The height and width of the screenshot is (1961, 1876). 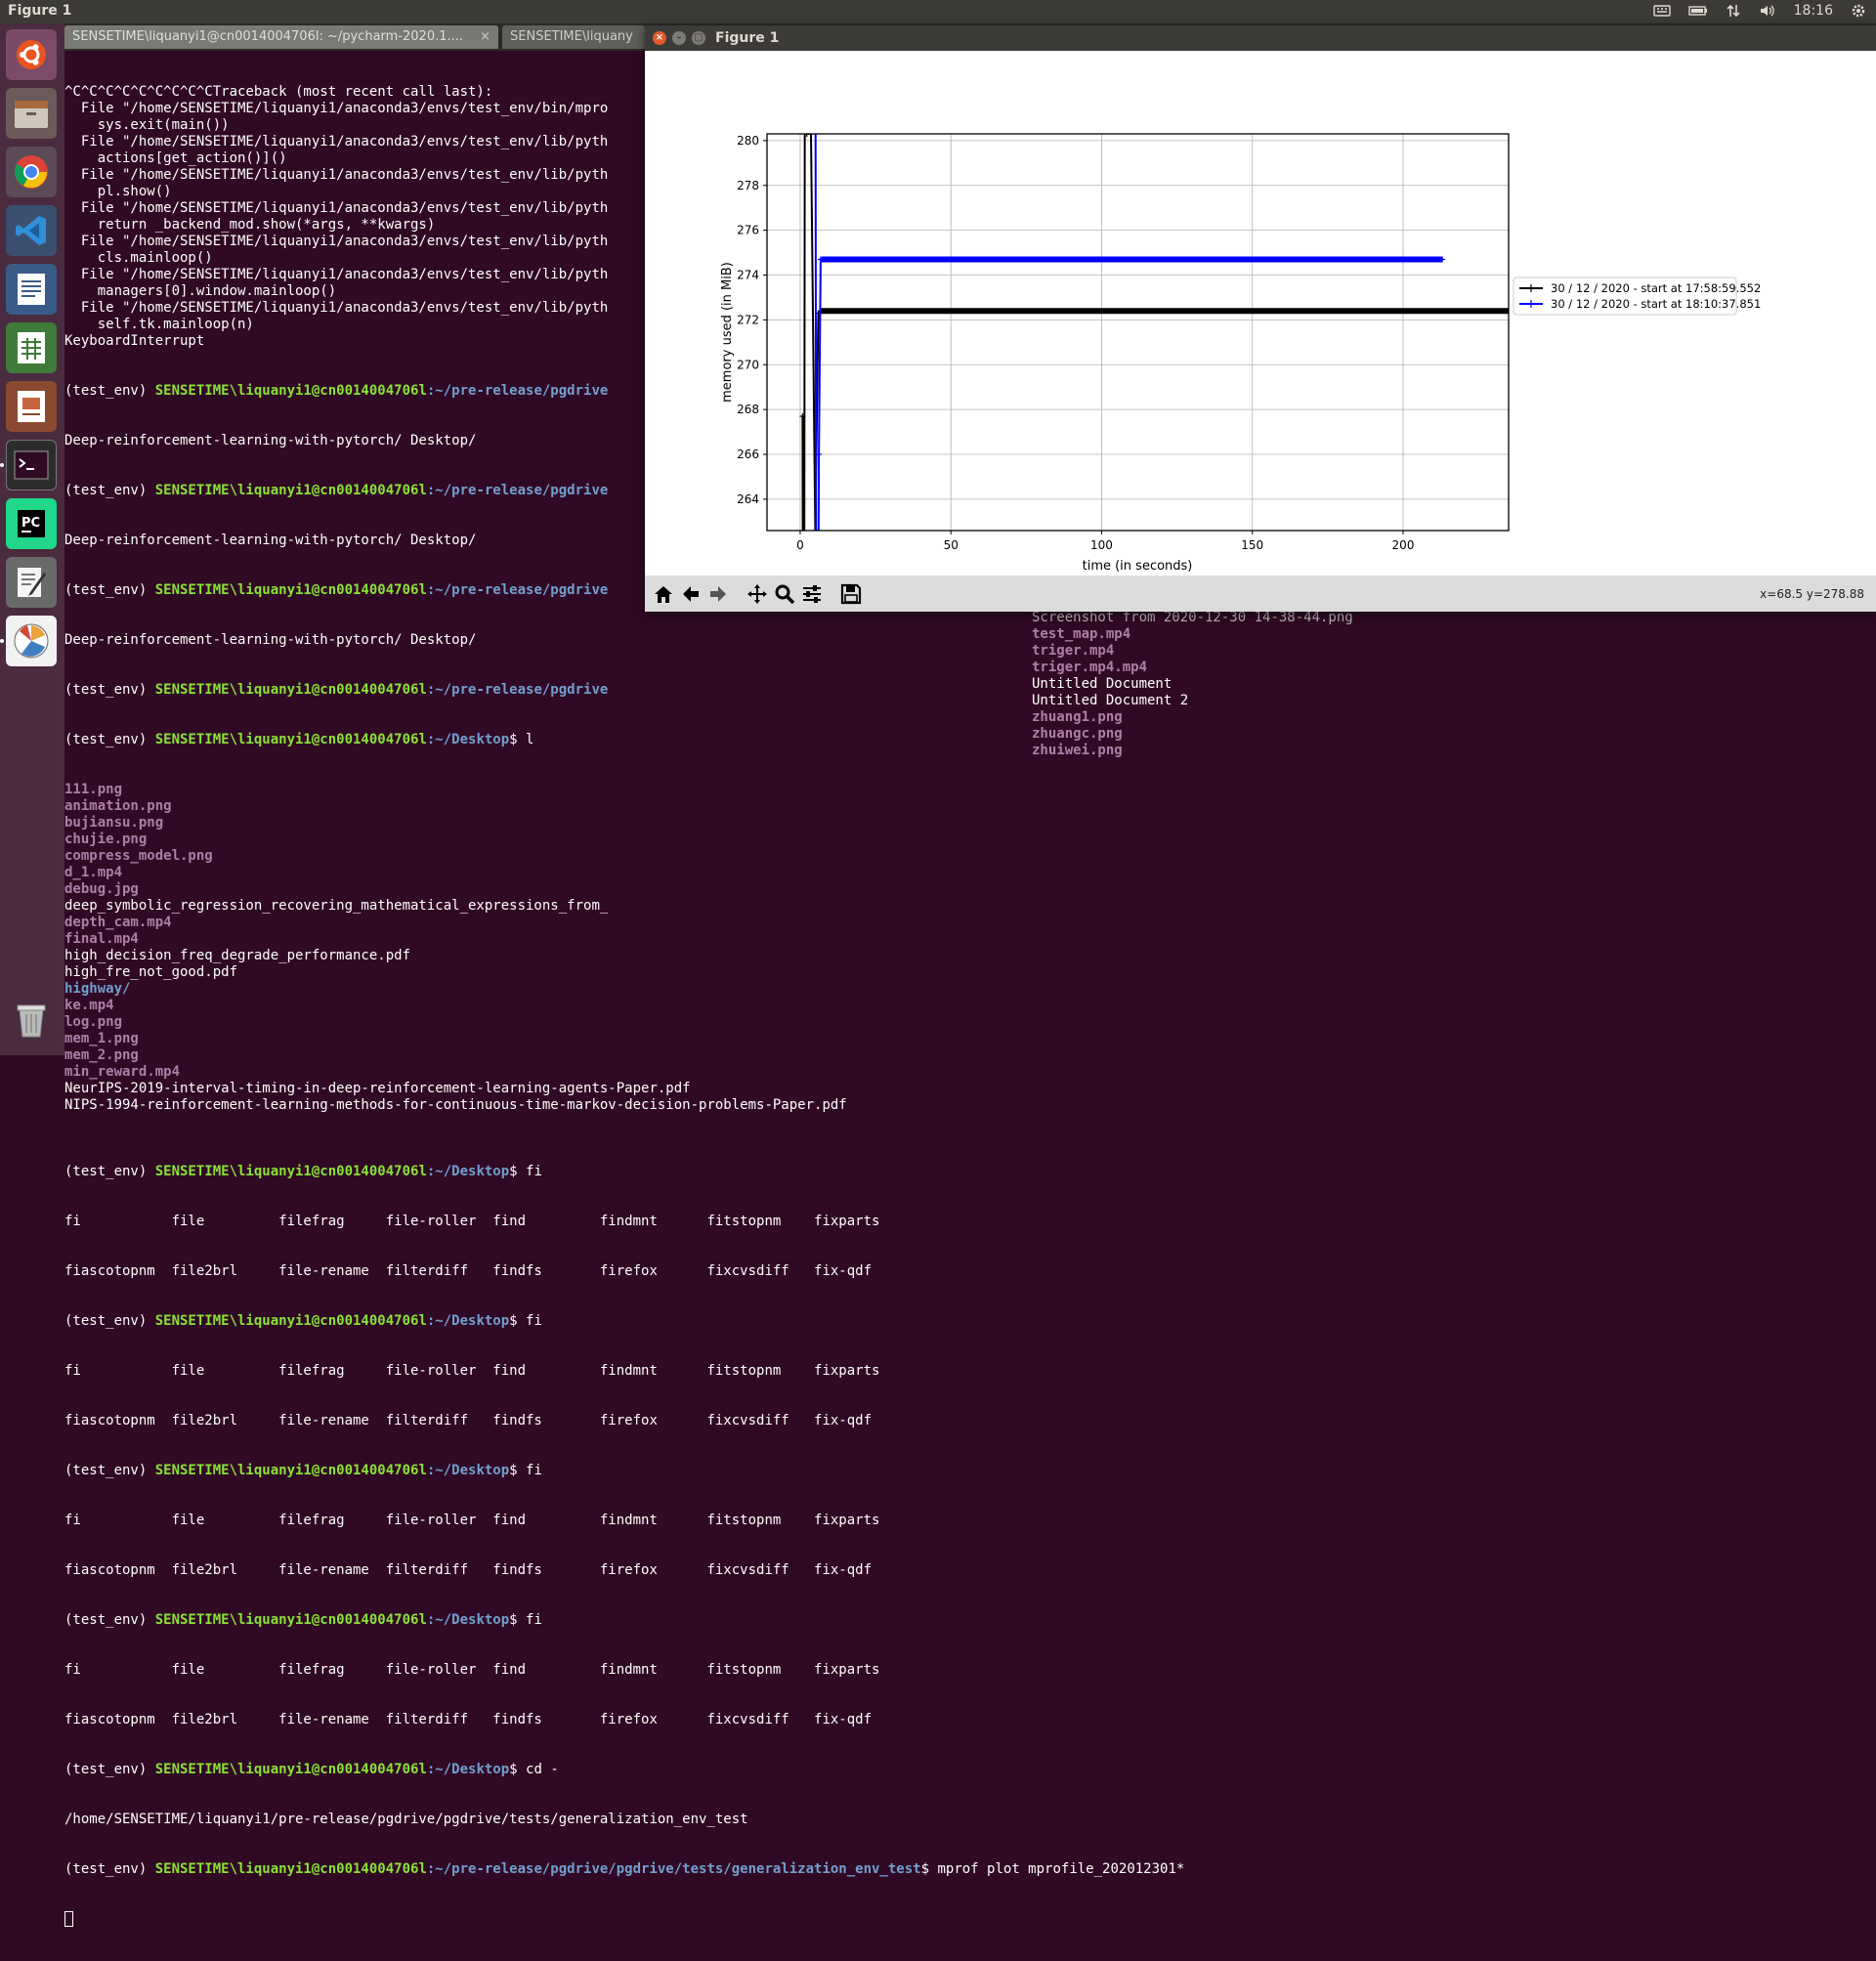 What do you see at coordinates (757, 594) in the screenshot?
I see `pan-icon` at bounding box center [757, 594].